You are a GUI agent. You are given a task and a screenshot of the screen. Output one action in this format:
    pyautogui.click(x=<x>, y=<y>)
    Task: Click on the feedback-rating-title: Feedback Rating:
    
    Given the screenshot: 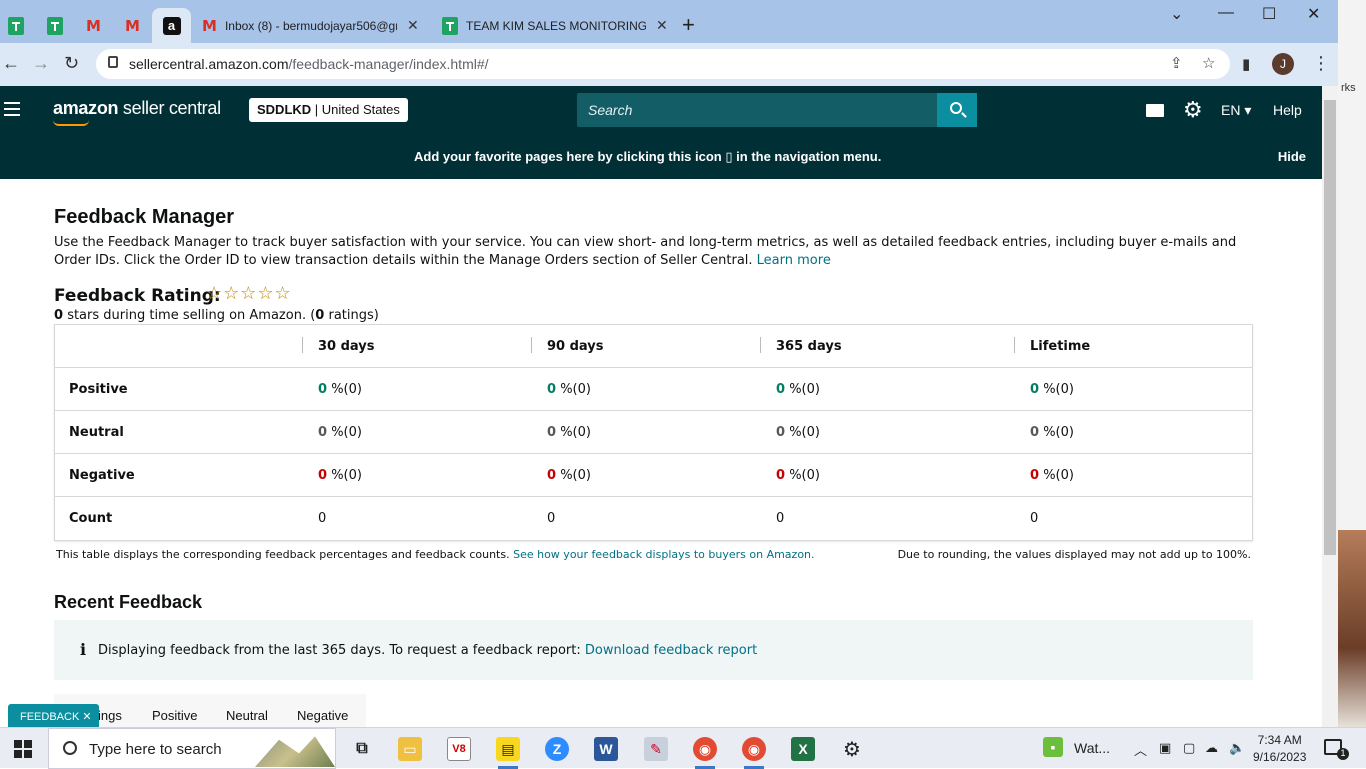 What is the action you would take?
    pyautogui.click(x=137, y=296)
    